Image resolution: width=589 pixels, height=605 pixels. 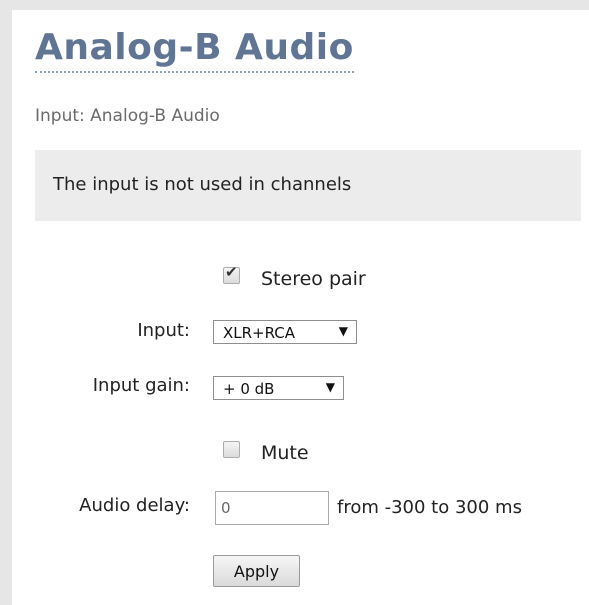 I want to click on stereo-pair-checkbox: ✔, so click(x=231, y=273).